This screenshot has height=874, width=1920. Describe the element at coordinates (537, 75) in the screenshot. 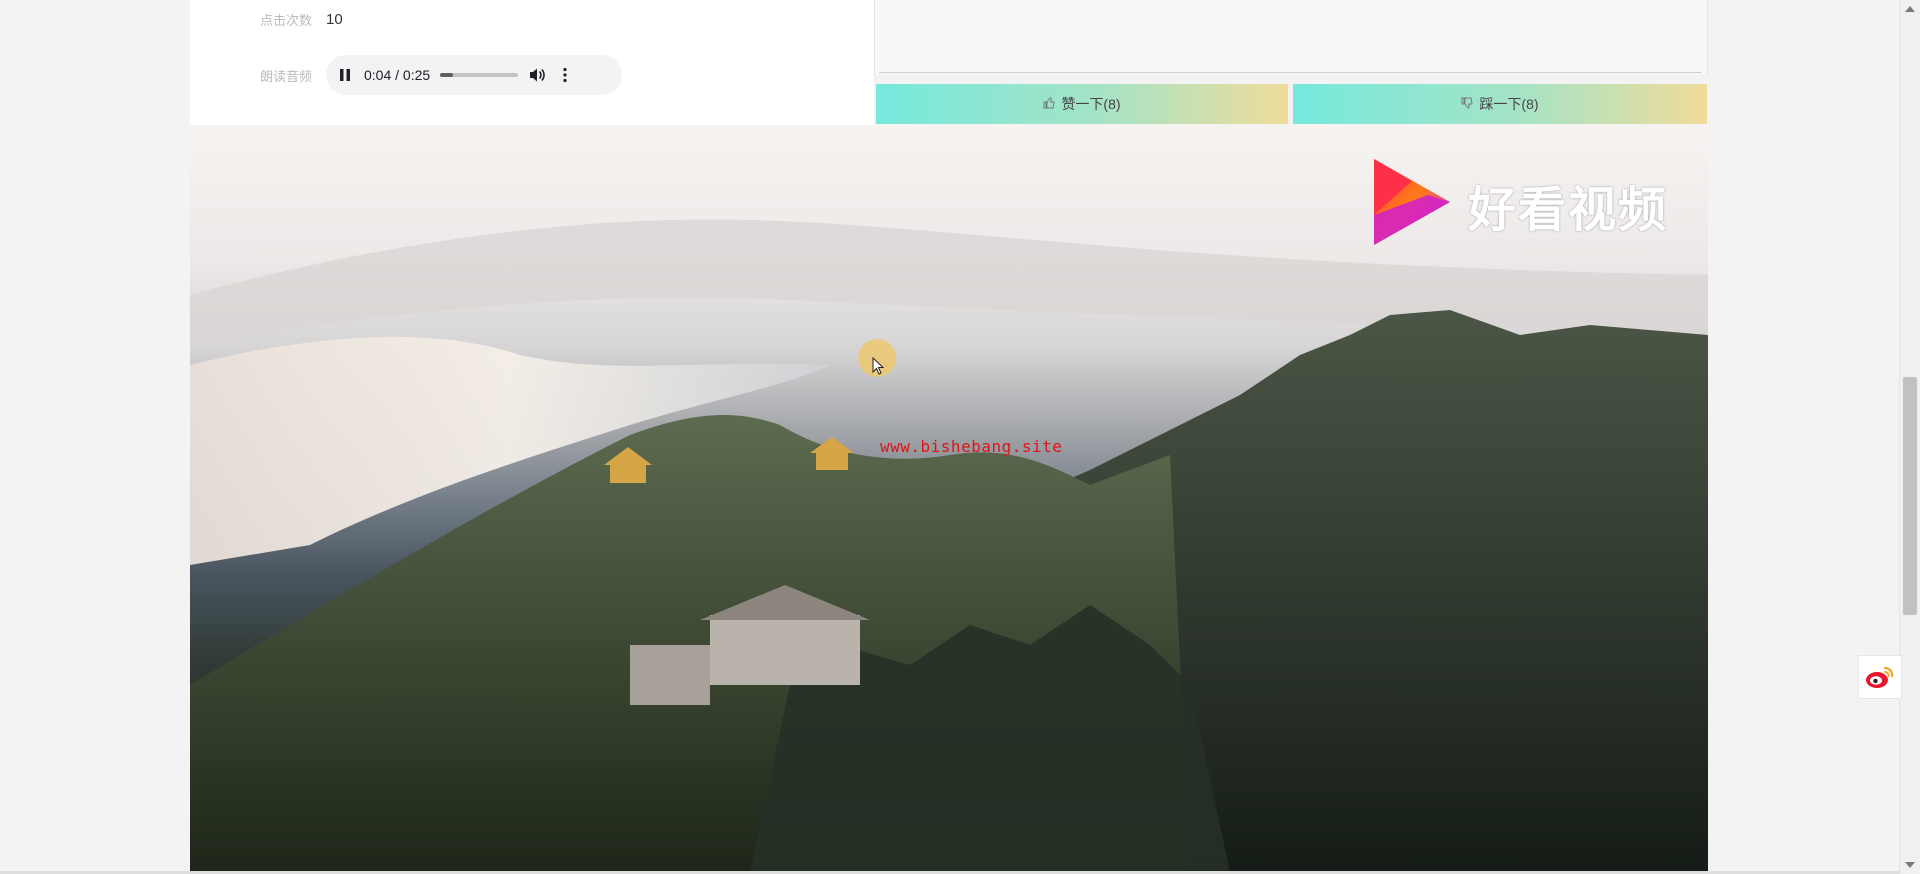

I see `volume-icon` at that location.